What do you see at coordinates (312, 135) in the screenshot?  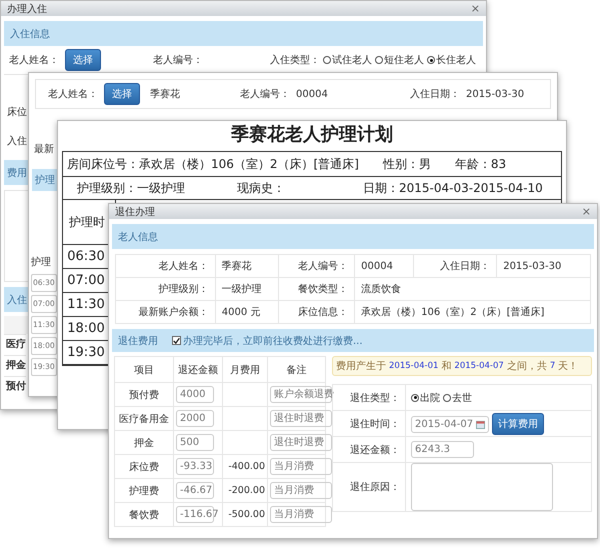 I see `plan-title: 季赛花老人护理计划` at bounding box center [312, 135].